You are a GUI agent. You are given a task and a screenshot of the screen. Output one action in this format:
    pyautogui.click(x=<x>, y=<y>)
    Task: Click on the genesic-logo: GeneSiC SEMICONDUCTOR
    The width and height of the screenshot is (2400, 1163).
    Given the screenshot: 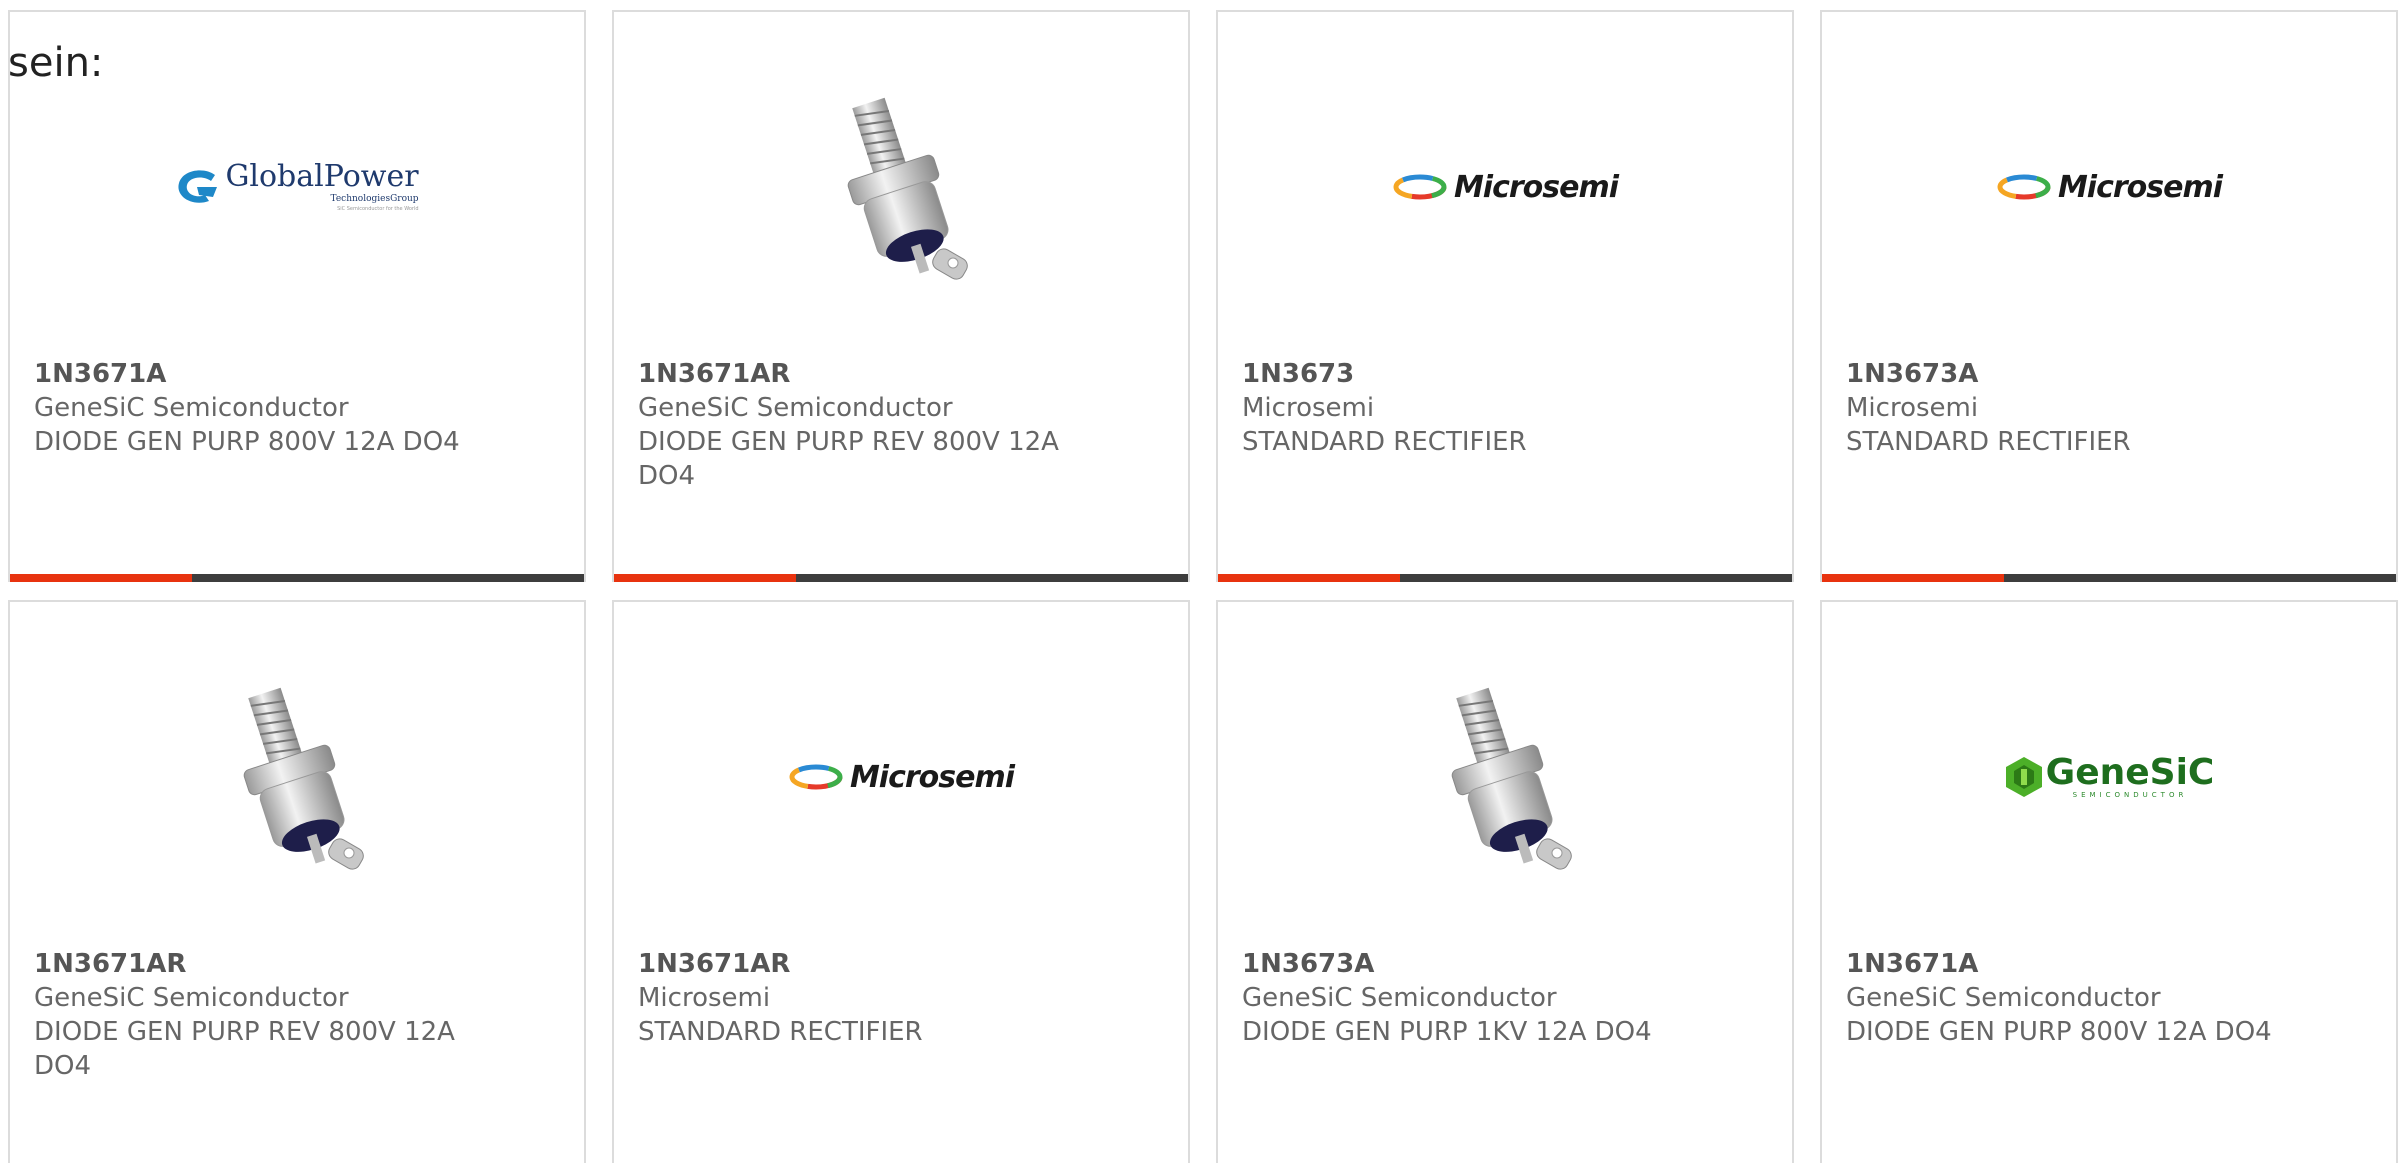 What is the action you would take?
    pyautogui.click(x=2109, y=777)
    